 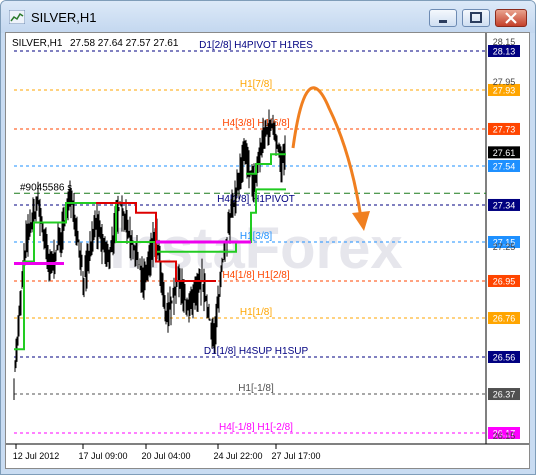 What do you see at coordinates (504, 129) in the screenshot?
I see `price-box-label: 27.73` at bounding box center [504, 129].